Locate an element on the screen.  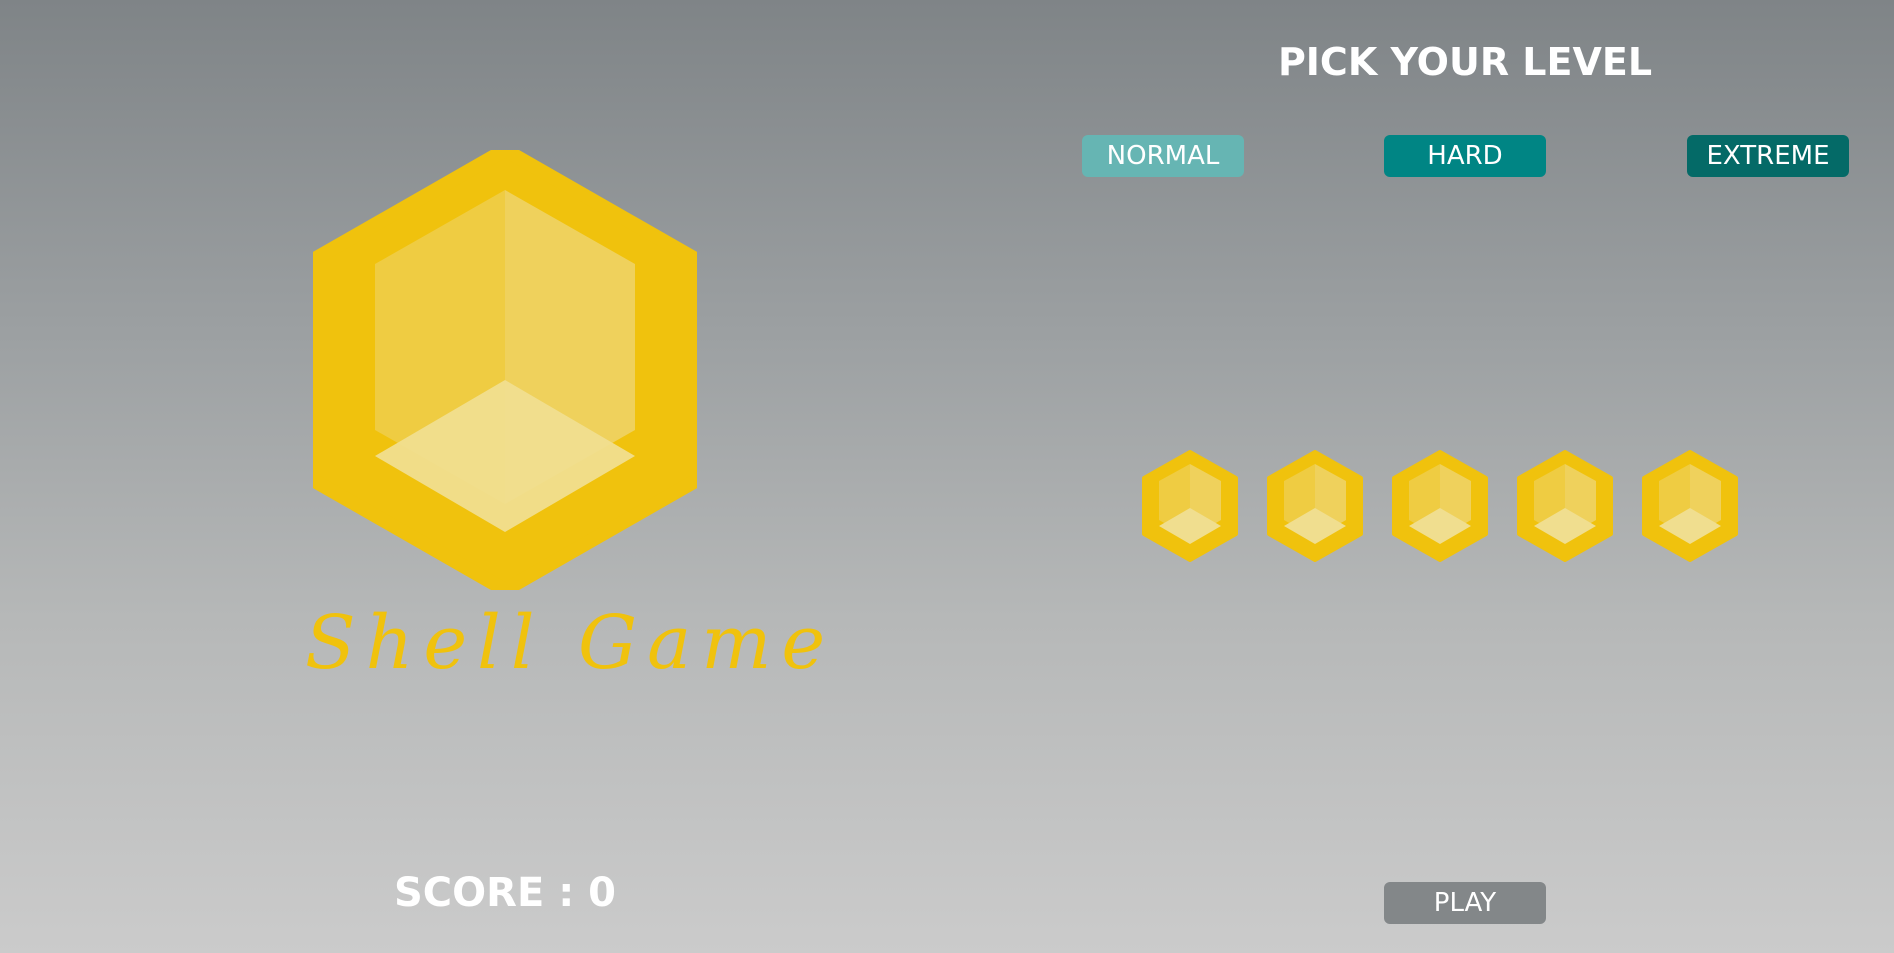
level-hard-button: HARD is located at coordinates (1465, 156).